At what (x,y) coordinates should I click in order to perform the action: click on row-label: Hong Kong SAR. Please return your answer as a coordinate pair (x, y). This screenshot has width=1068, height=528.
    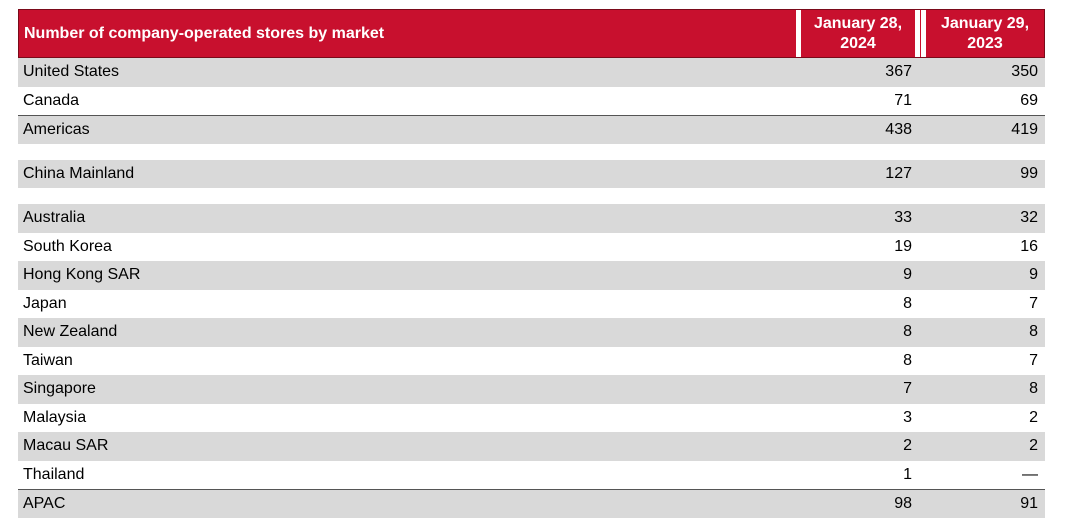
    Looking at the image, I should click on (82, 274).